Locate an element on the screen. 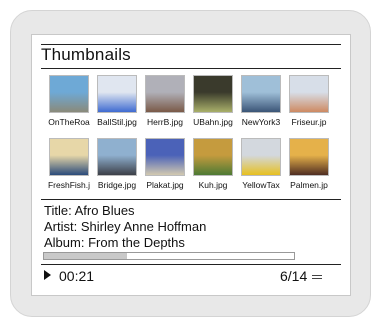 The width and height of the screenshot is (382, 331). thumbnail-label: YellowTax is located at coordinates (261, 185).